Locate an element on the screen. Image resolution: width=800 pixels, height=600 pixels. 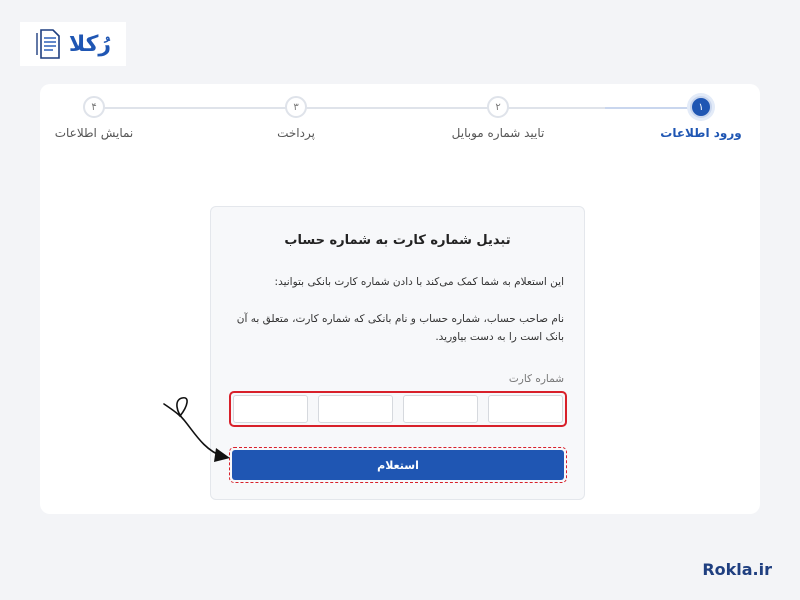
form-title: تبدیل شماره کارت به شماره حساب is located at coordinates (397, 240).